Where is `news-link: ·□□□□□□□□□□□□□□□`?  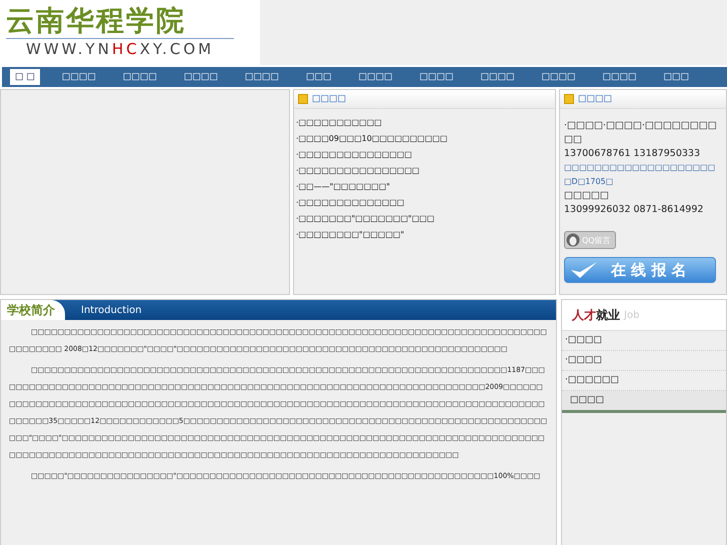 news-link: ·□□□□□□□□□□□□□□□ is located at coordinates (425, 154).